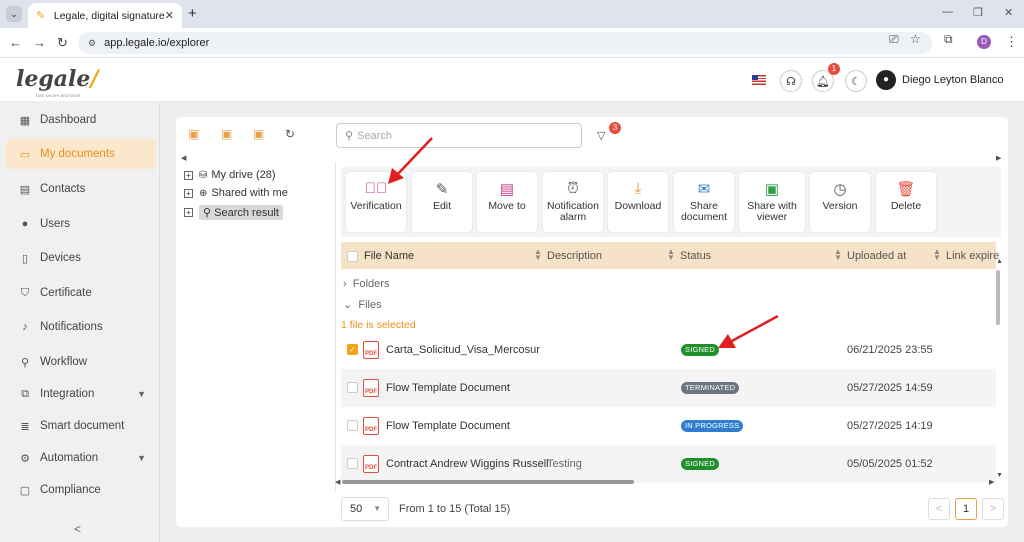 The image size is (1024, 542). I want to click on site-info-icon: ⚙, so click(92, 43).